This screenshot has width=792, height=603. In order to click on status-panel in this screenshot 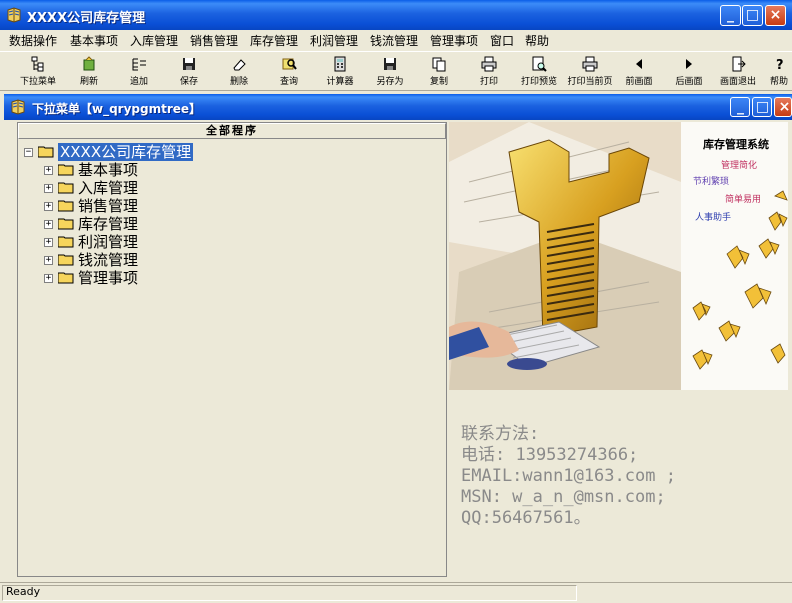, I will do `click(289, 593)`.